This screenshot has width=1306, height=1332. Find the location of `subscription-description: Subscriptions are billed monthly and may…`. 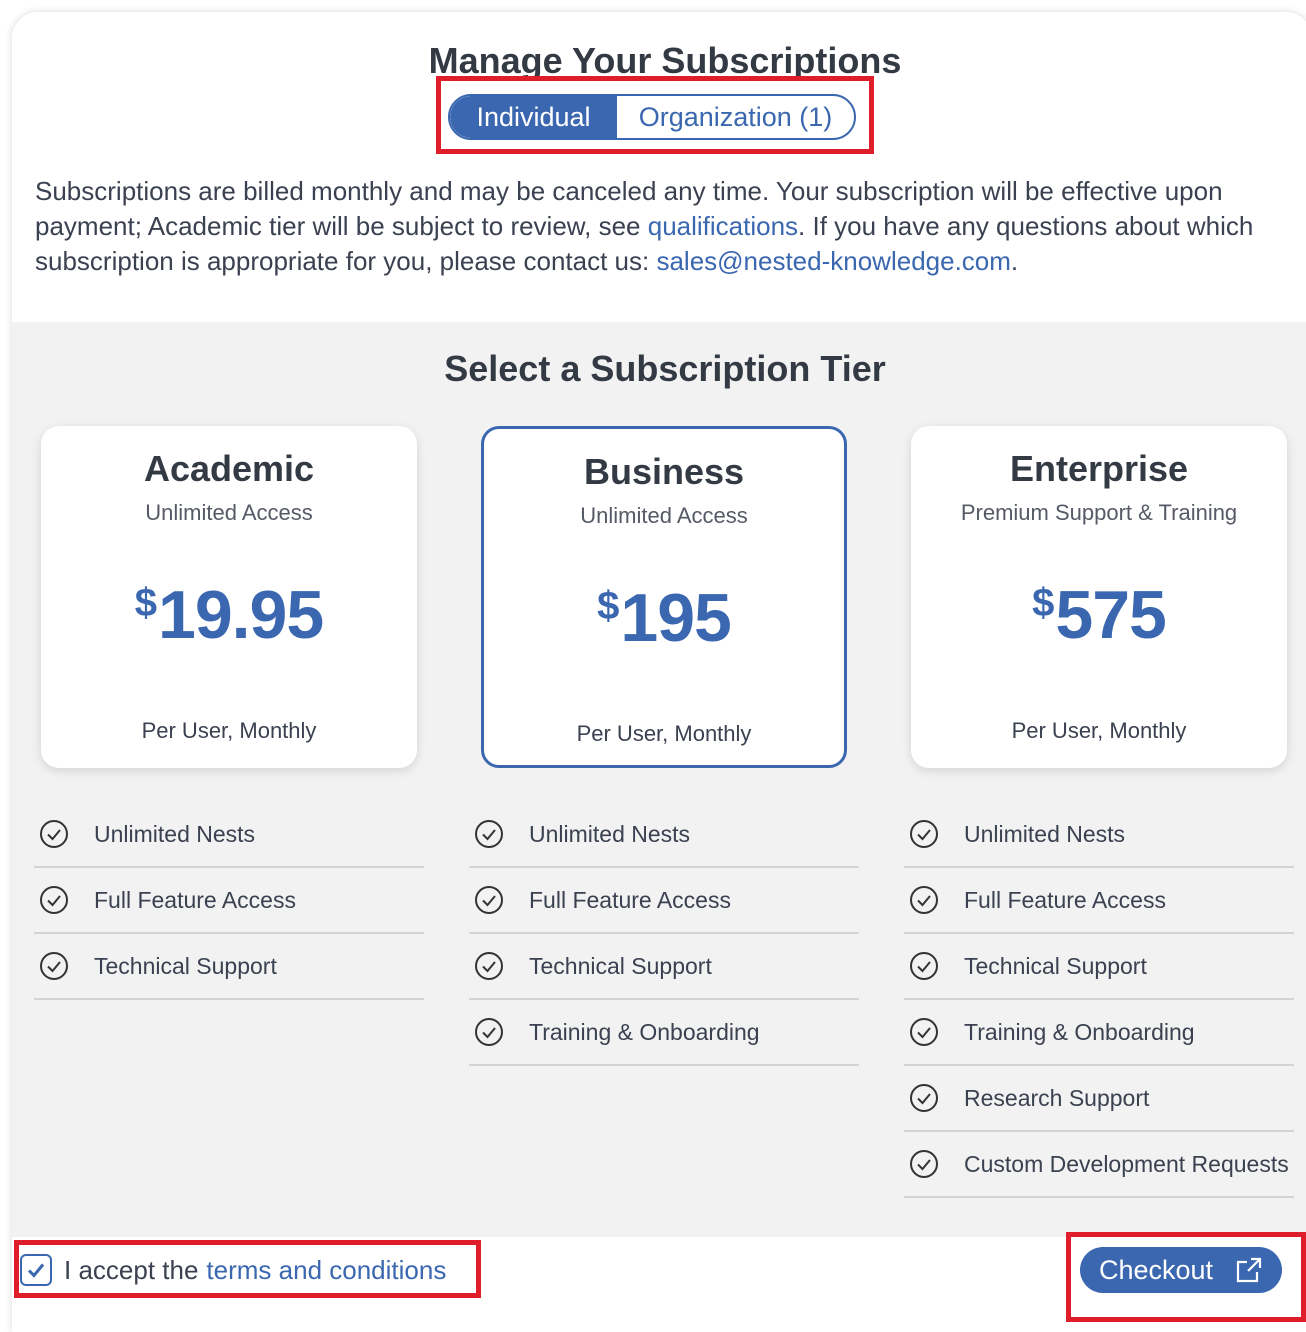

subscription-description: Subscriptions are billed monthly and may… is located at coordinates (665, 226).